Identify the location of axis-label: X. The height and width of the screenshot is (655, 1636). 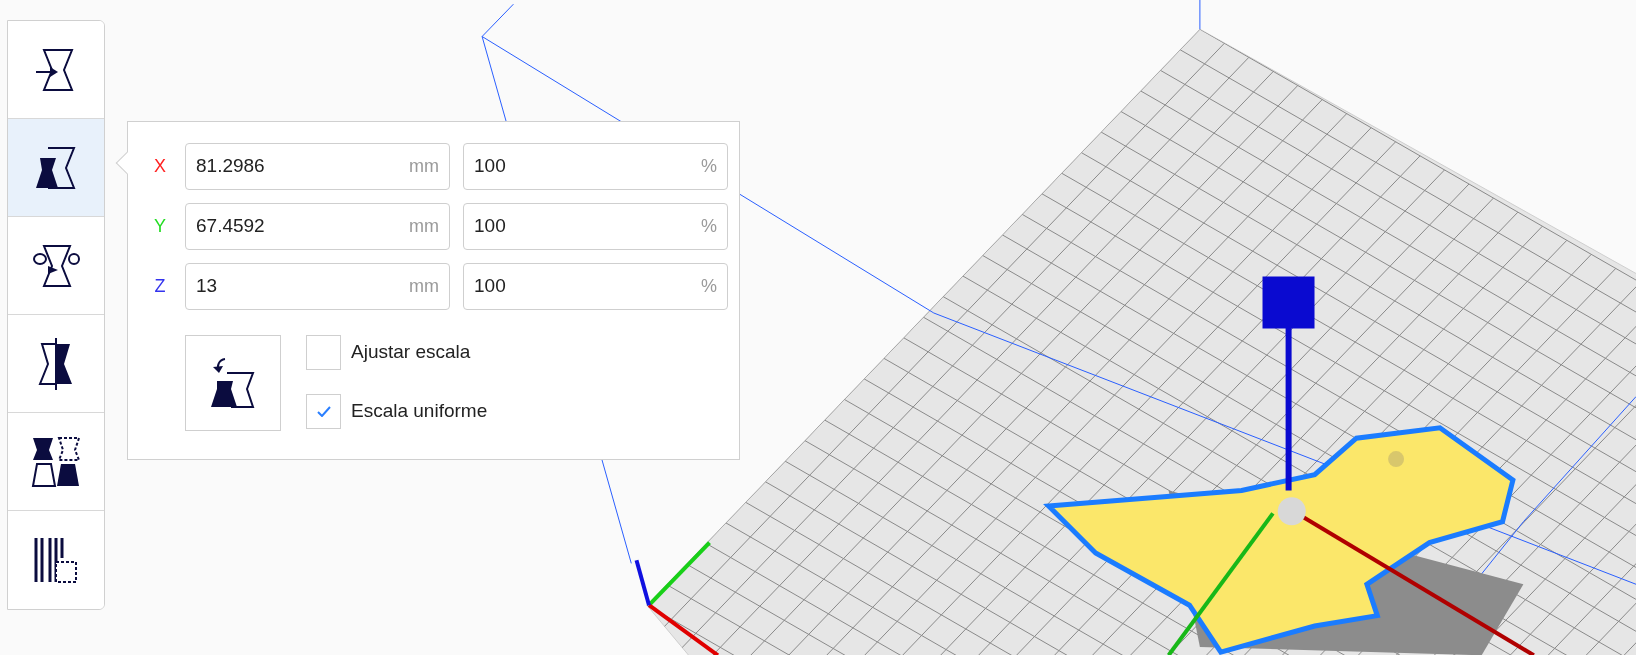
(160, 166).